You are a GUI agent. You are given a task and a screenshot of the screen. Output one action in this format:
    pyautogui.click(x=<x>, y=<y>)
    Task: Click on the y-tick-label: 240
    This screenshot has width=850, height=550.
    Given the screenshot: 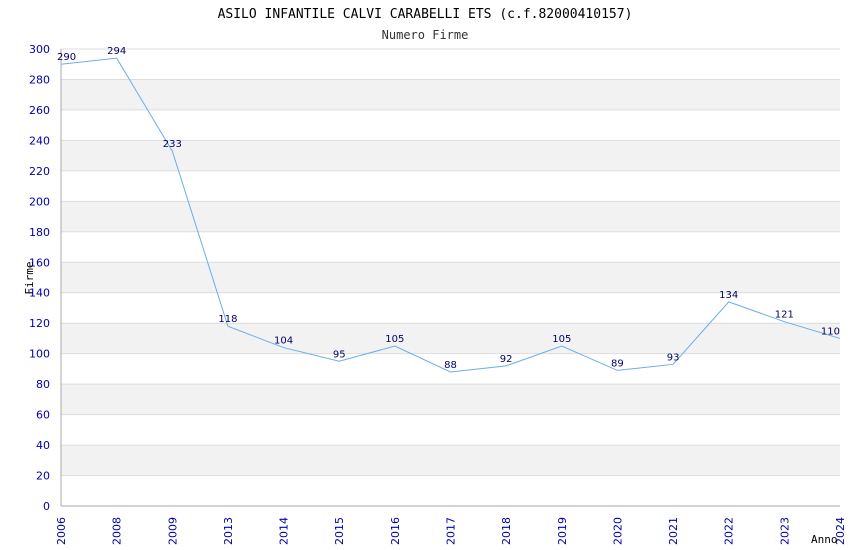 What is the action you would take?
    pyautogui.click(x=39, y=140)
    